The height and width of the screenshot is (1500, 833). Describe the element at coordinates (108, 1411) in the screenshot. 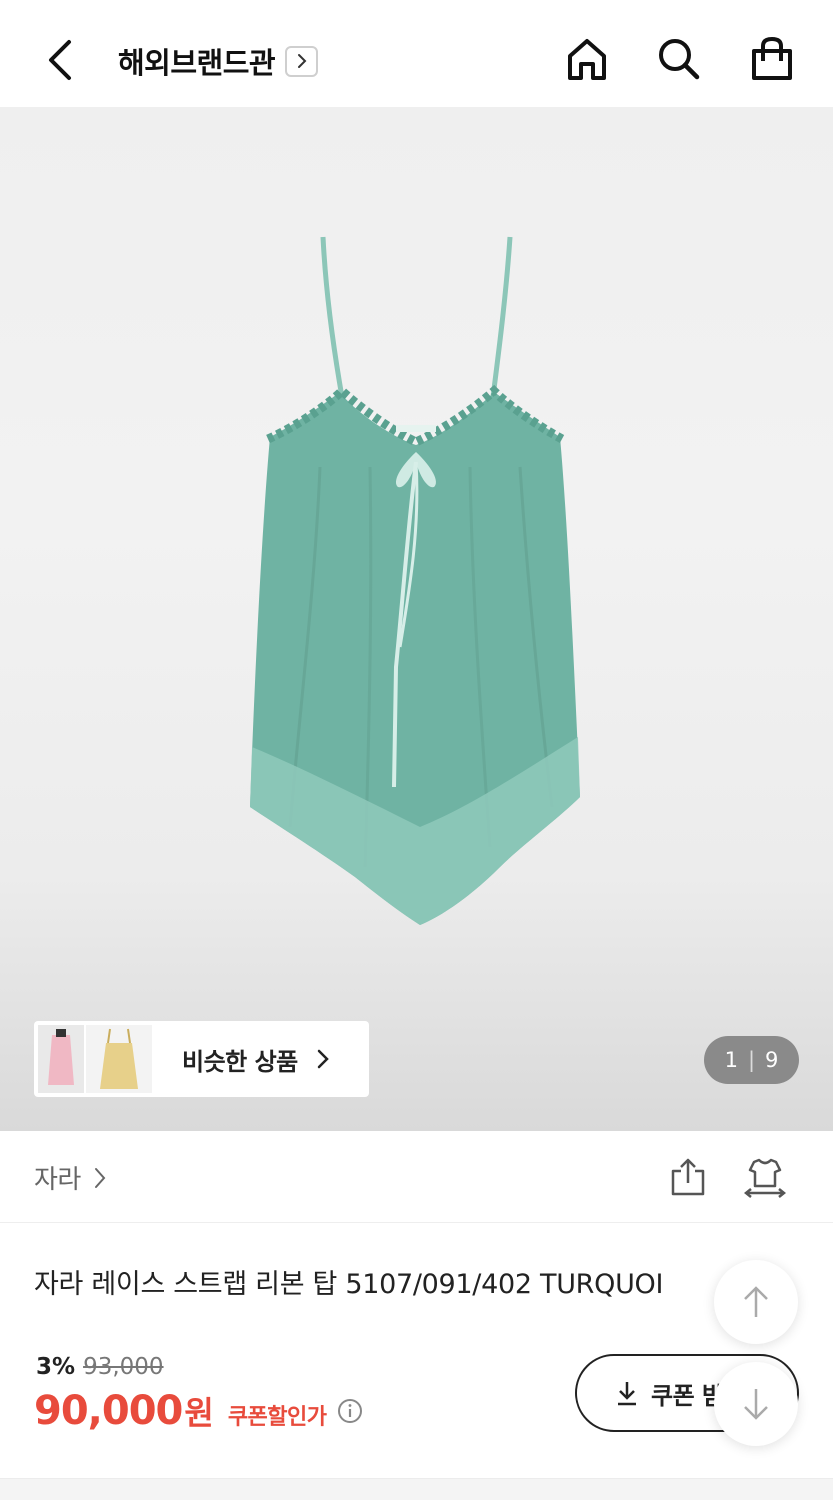

I see `sale-price: 90,000` at that location.